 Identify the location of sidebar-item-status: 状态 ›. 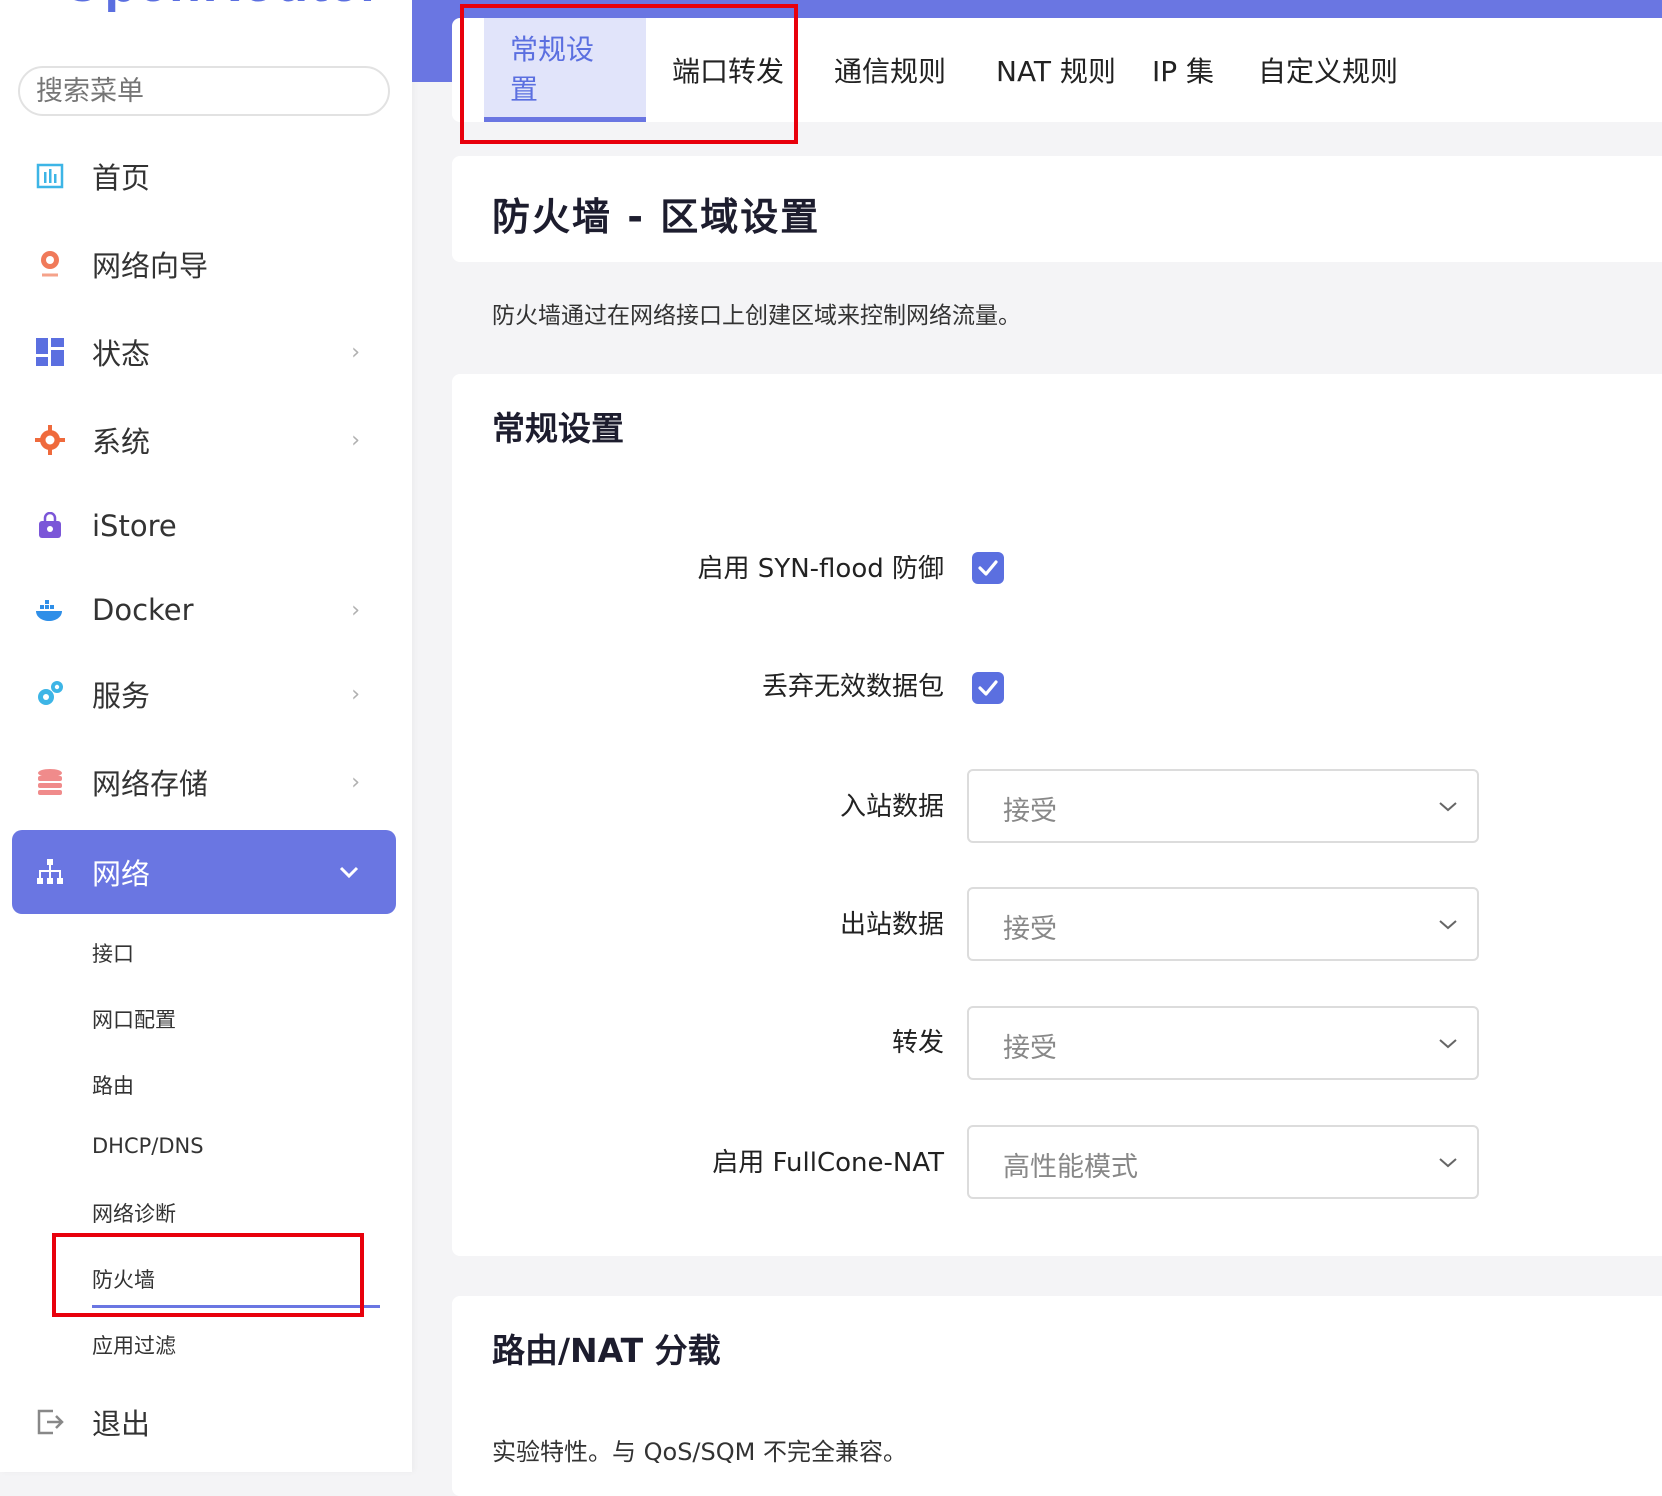
(204, 352).